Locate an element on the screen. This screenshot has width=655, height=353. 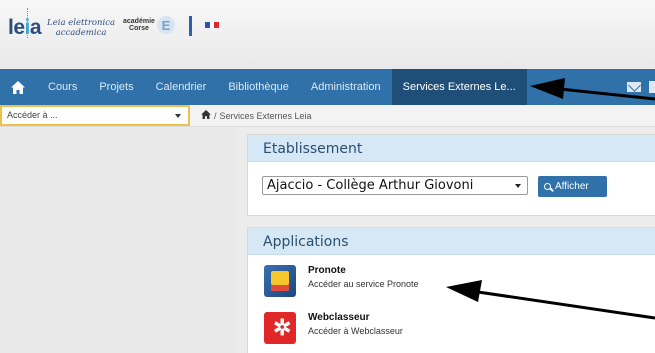
etablissement-title: Etablissement is located at coordinates (451, 148).